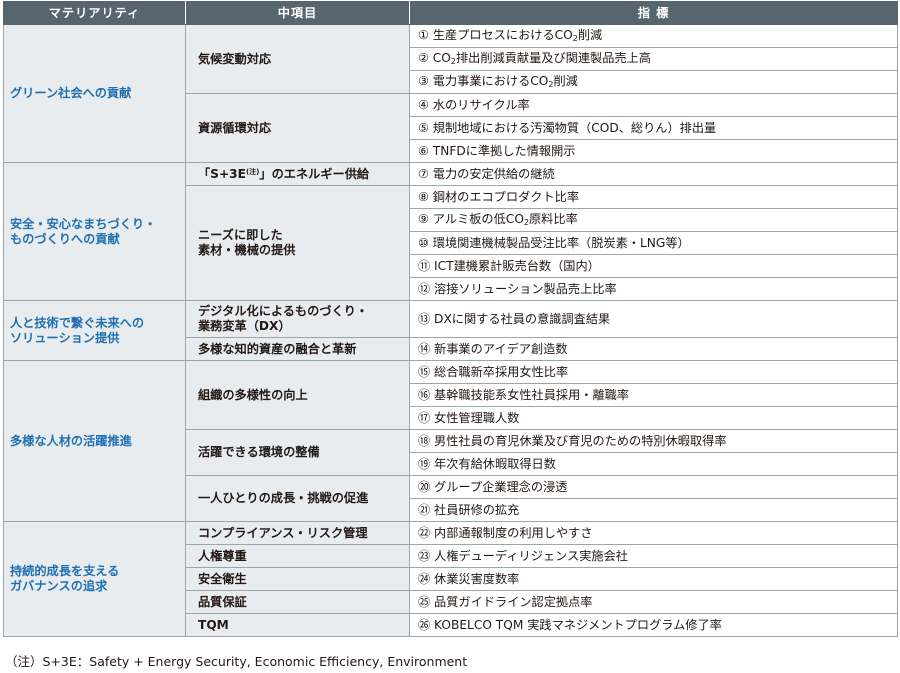  What do you see at coordinates (653, 36) in the screenshot?
I see `indicator-1: ① 生産プロセスにおけるCO2削減` at bounding box center [653, 36].